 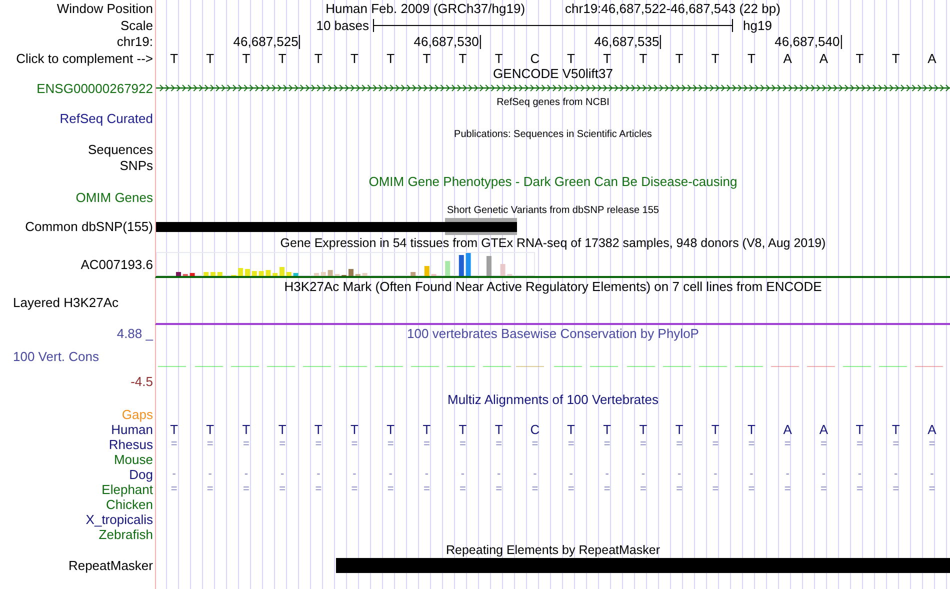 I want to click on track-label: chr19:, so click(x=134, y=41).